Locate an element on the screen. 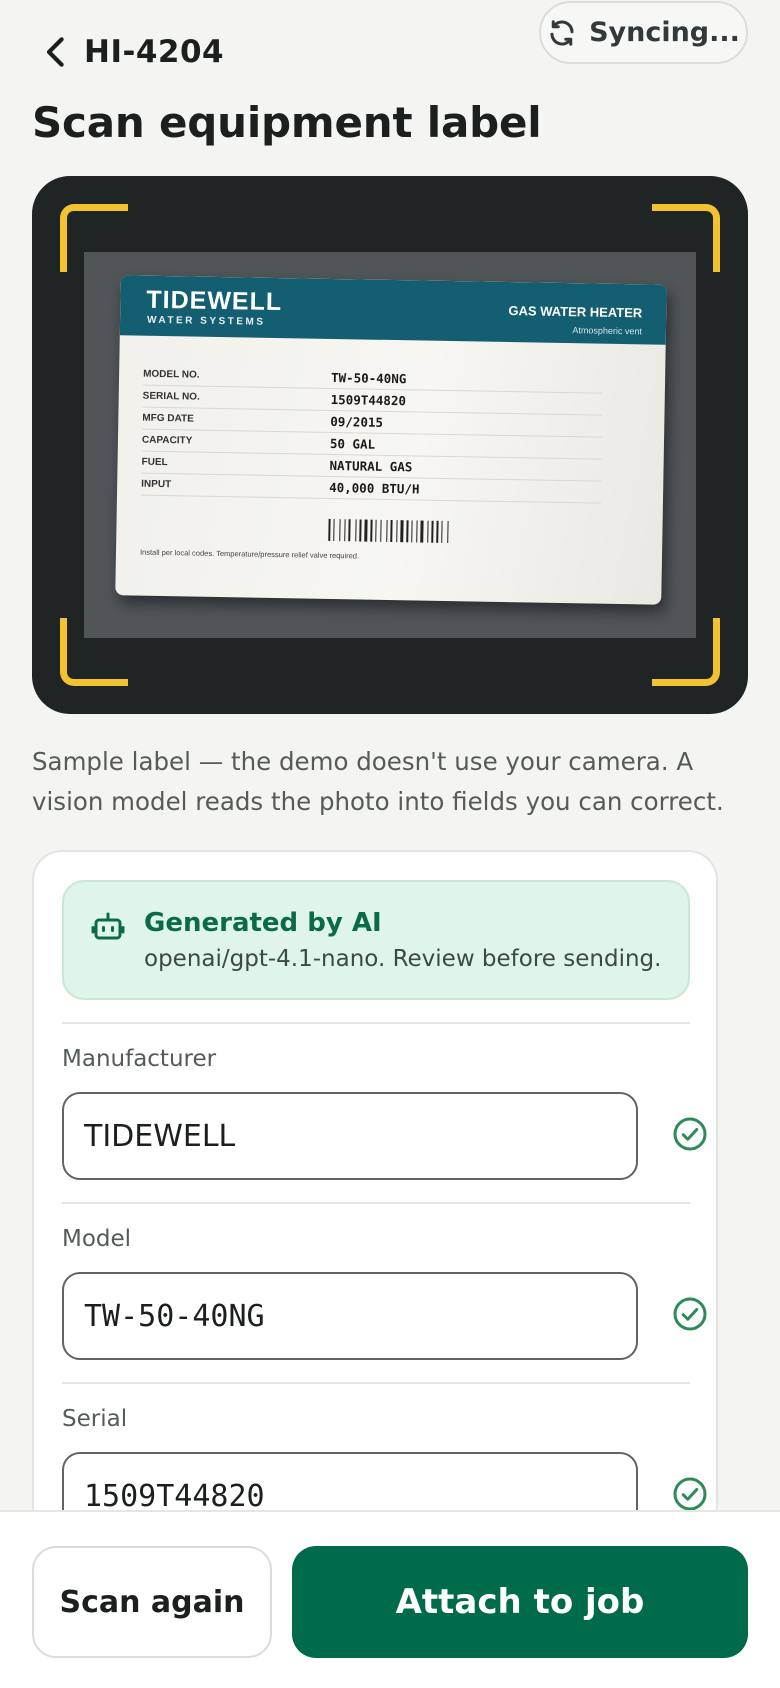 This screenshot has width=780, height=1688. label-brand: TIDEWELL is located at coordinates (214, 301).